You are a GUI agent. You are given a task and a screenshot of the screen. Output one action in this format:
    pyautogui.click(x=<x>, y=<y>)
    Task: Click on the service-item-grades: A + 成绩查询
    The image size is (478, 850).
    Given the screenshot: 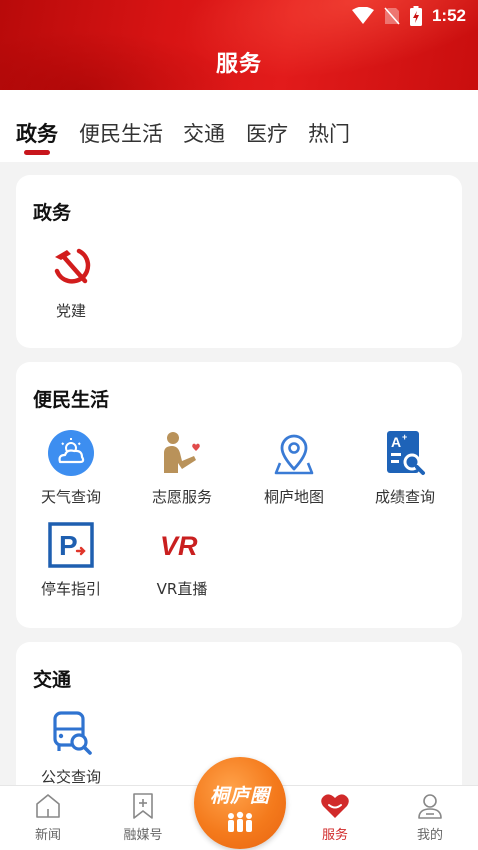 What is the action you would take?
    pyautogui.click(x=405, y=467)
    